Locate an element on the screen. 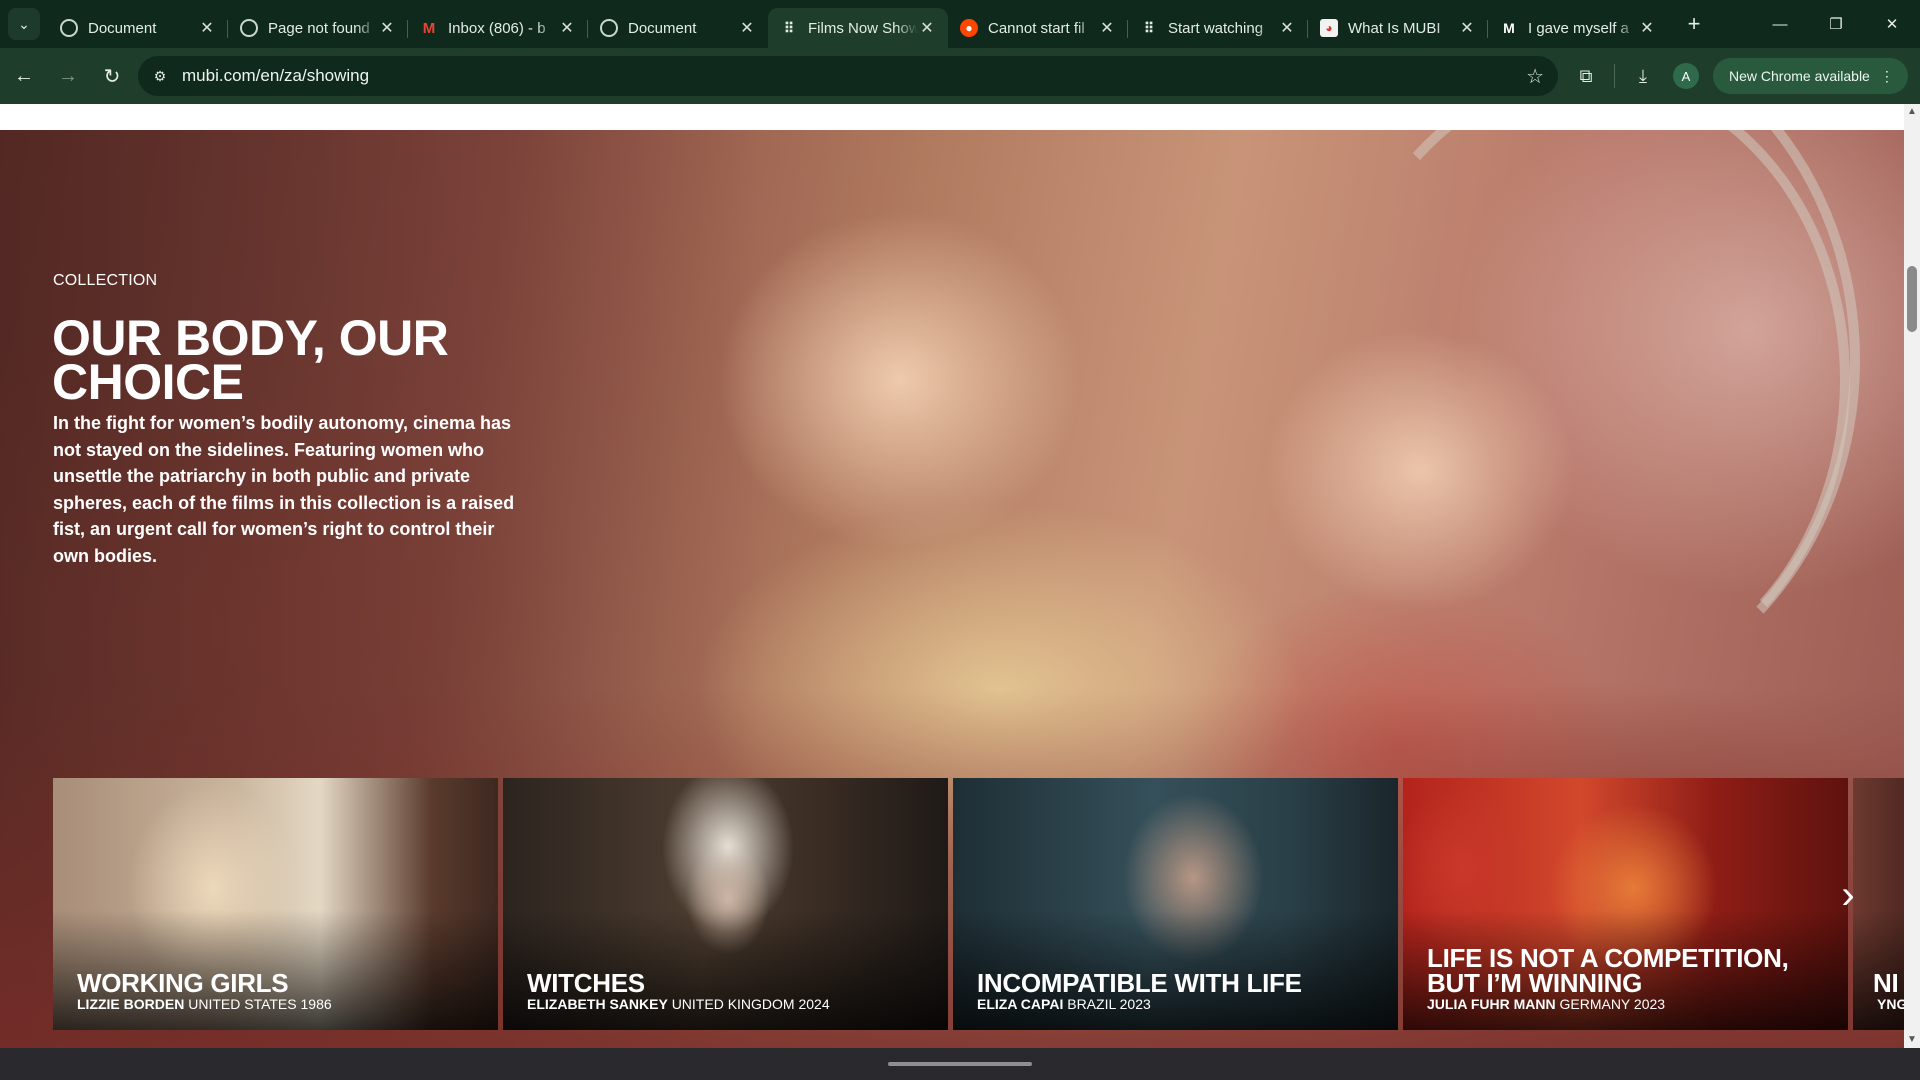  window-controls: — ❐ ✕ is located at coordinates (1836, 24).